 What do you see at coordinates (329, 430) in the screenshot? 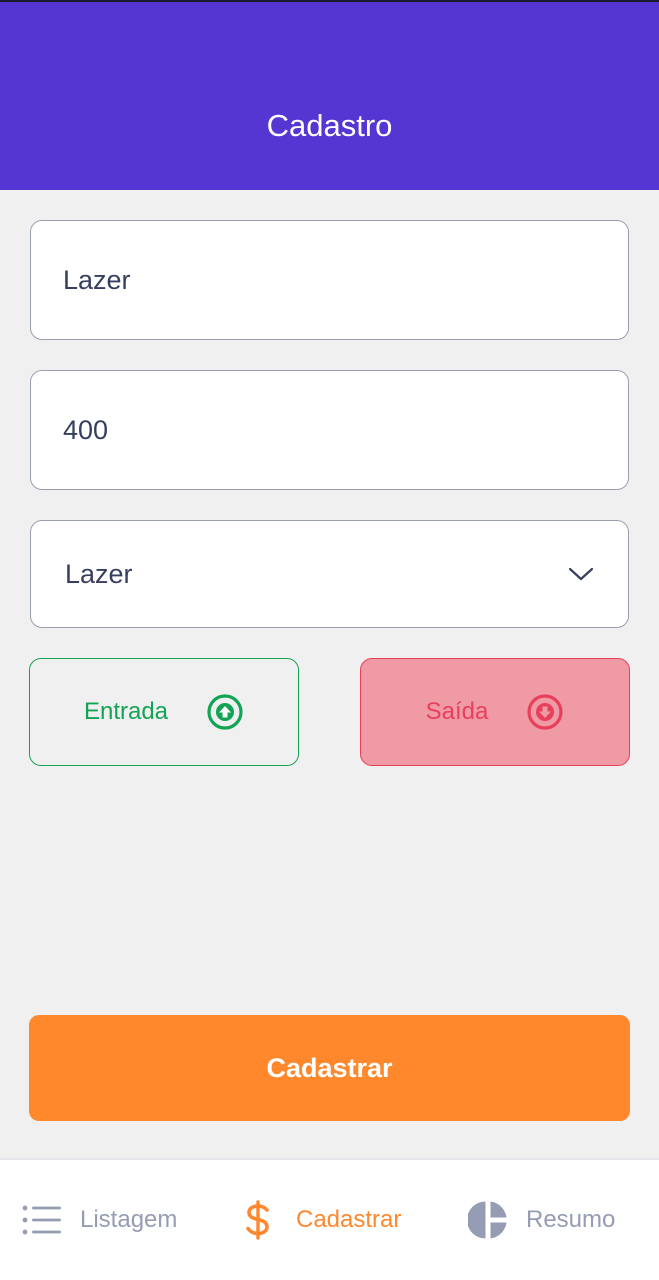
I see `amount-input: 400` at bounding box center [329, 430].